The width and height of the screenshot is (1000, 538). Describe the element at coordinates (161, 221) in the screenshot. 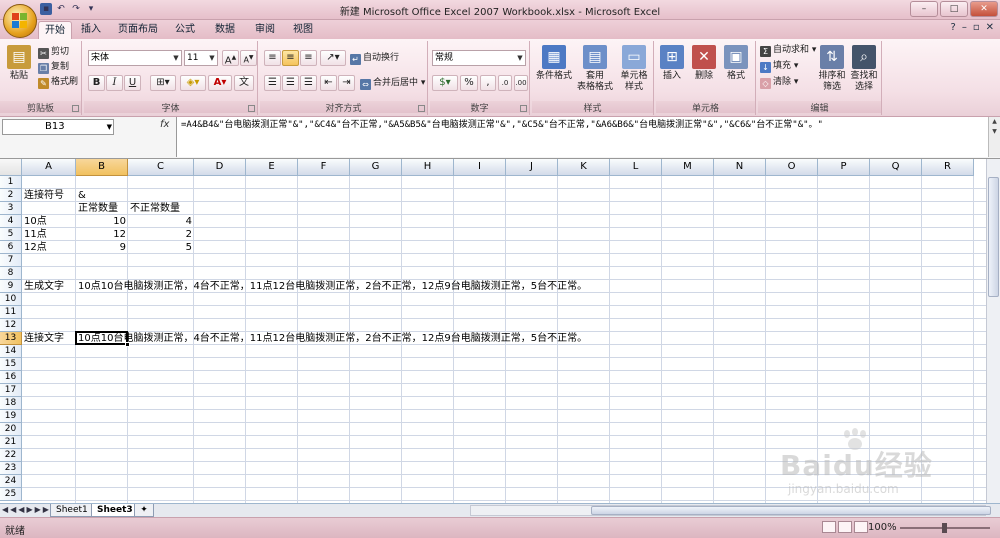

I see `cell-c4: 4` at that location.